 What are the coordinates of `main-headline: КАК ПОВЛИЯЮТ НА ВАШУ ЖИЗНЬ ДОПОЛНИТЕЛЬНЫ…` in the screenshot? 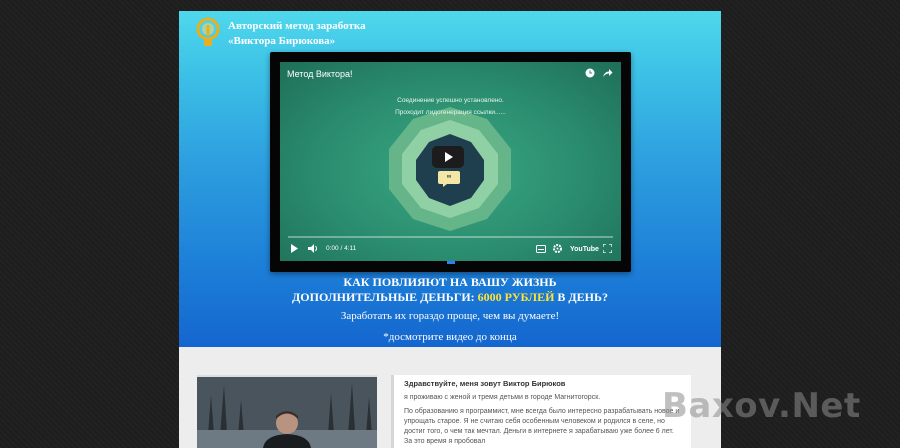 It's located at (450, 290).